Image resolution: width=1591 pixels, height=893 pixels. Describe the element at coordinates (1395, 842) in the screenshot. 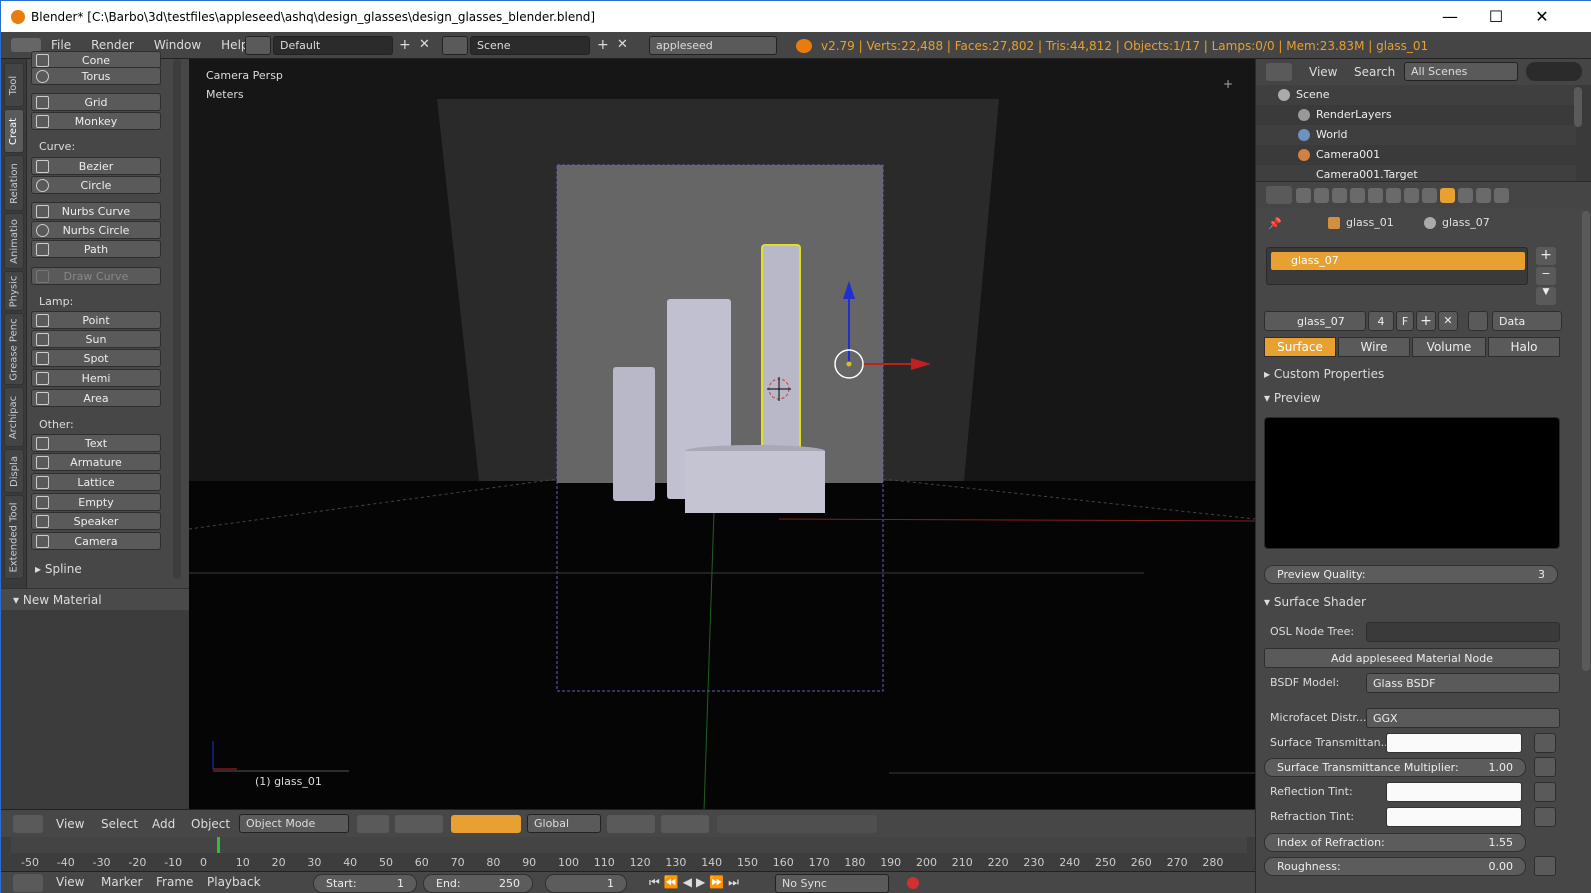

I see `ior-field: Index of Refraction: 1.55` at that location.